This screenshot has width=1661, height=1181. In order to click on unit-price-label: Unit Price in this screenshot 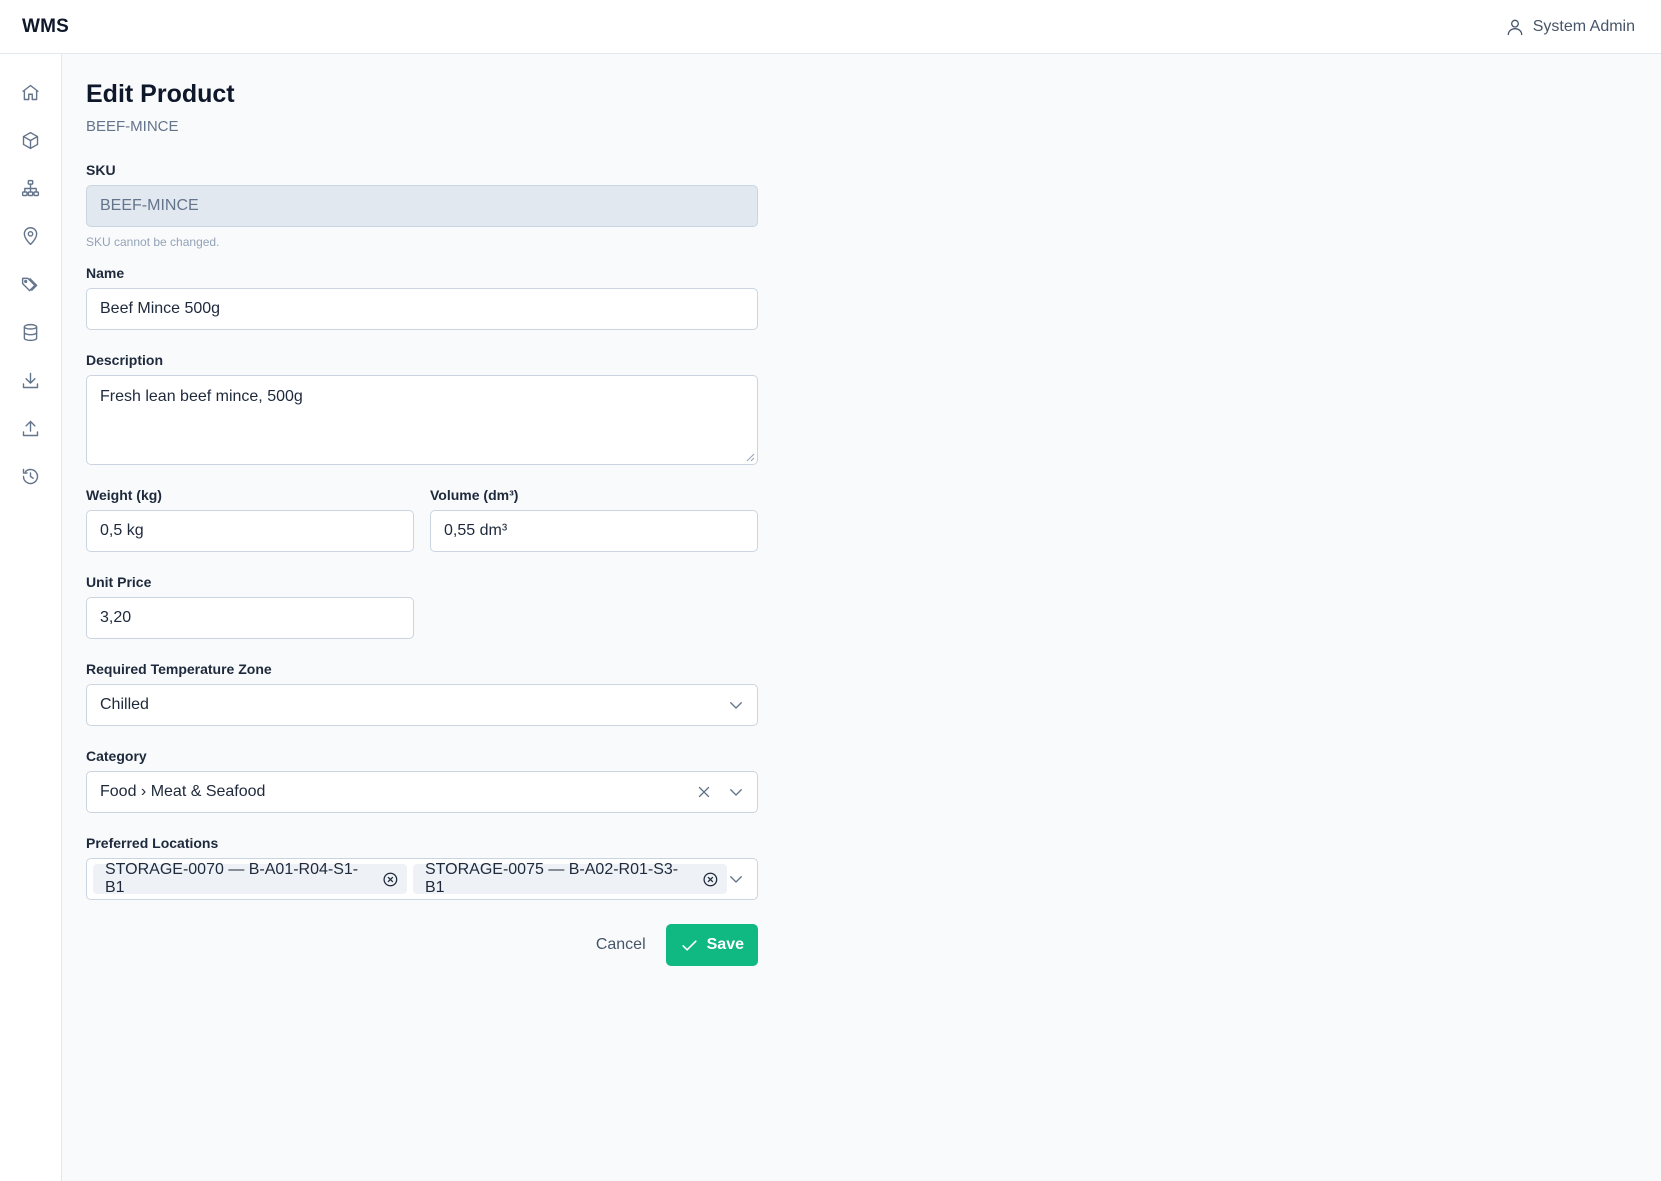, I will do `click(119, 582)`.